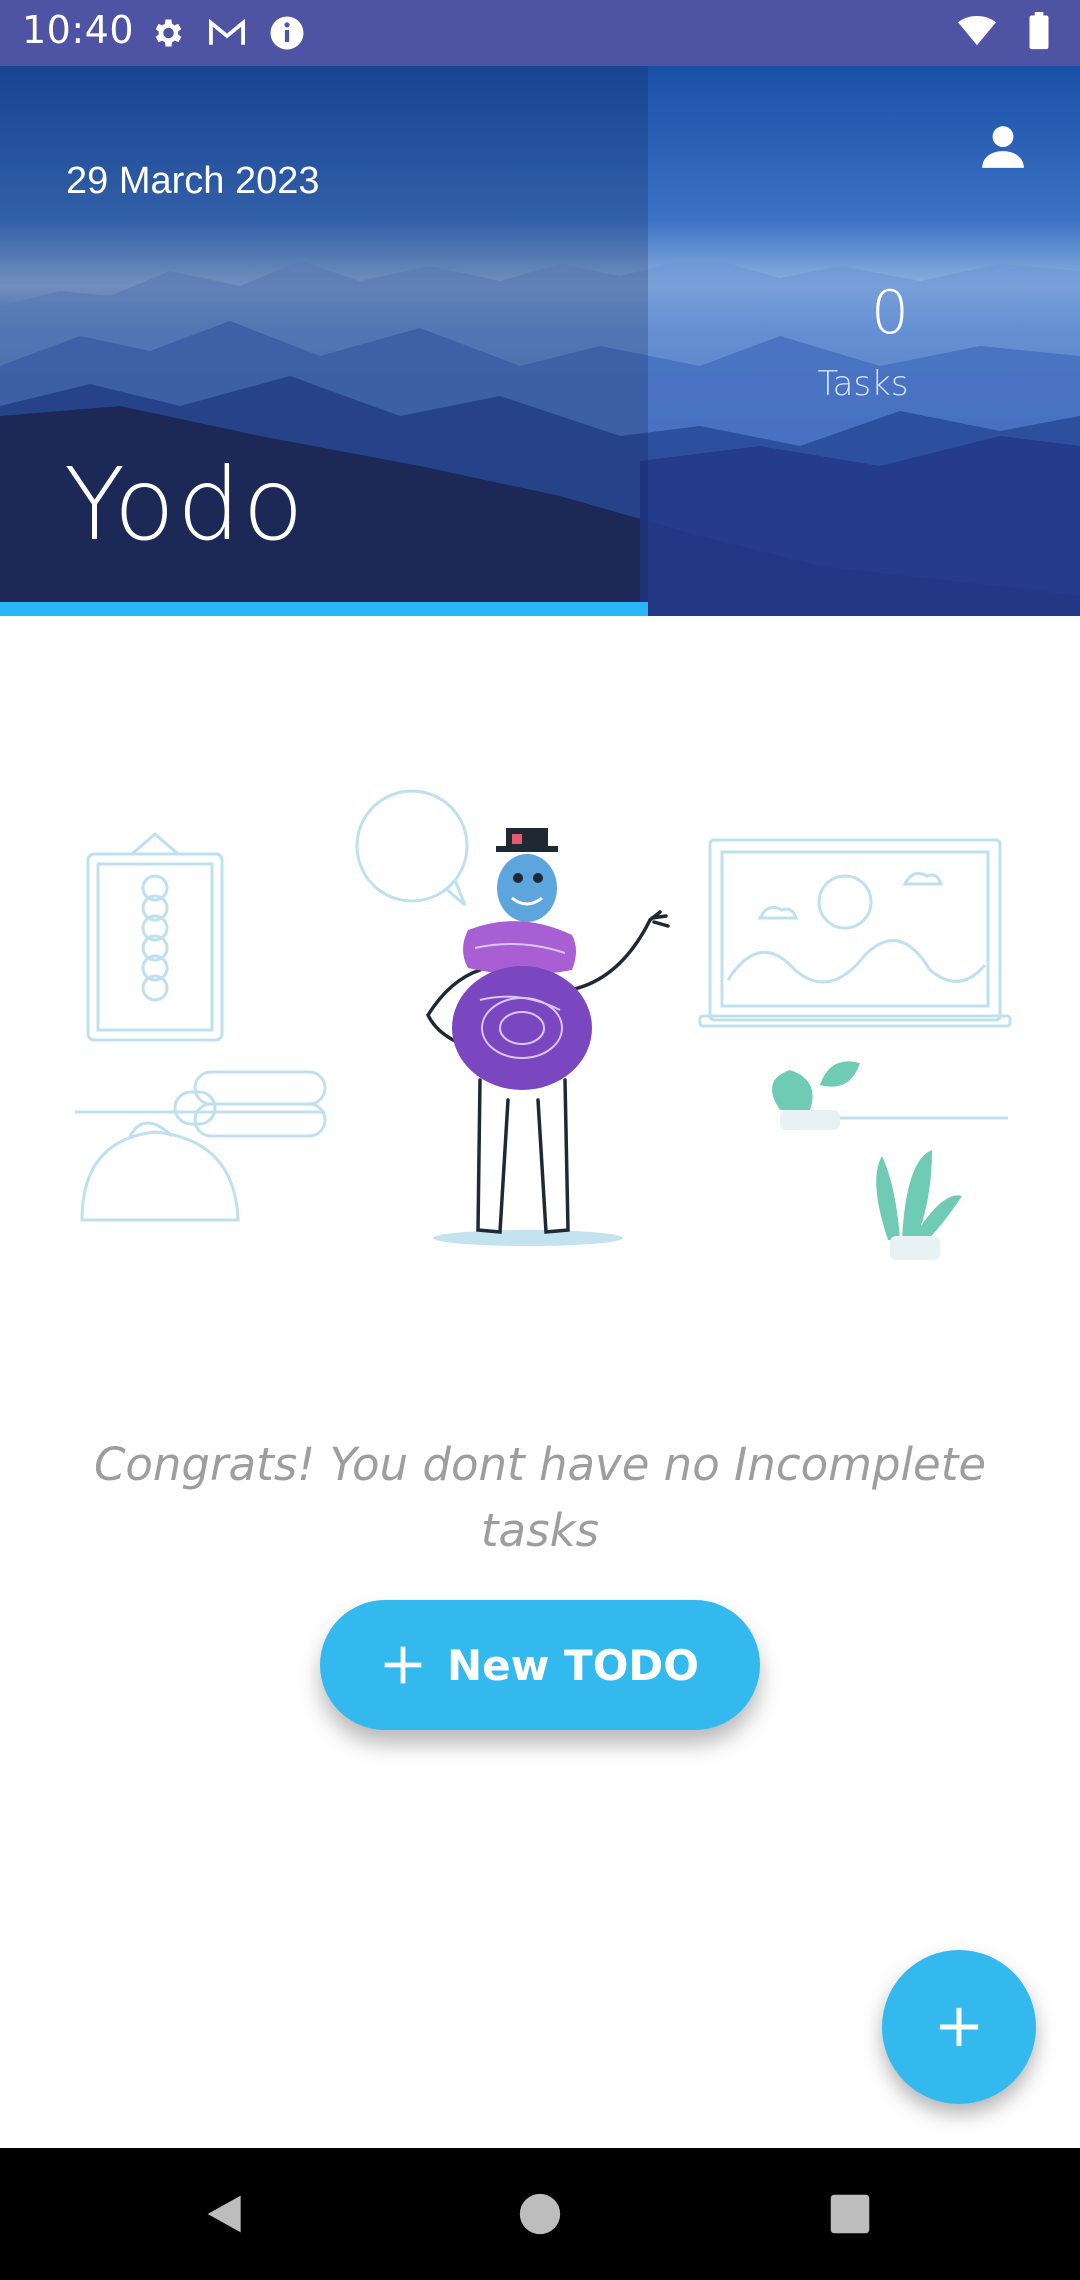 This screenshot has height=2280, width=1080. What do you see at coordinates (1008, 31) in the screenshot?
I see `status-icons-right` at bounding box center [1008, 31].